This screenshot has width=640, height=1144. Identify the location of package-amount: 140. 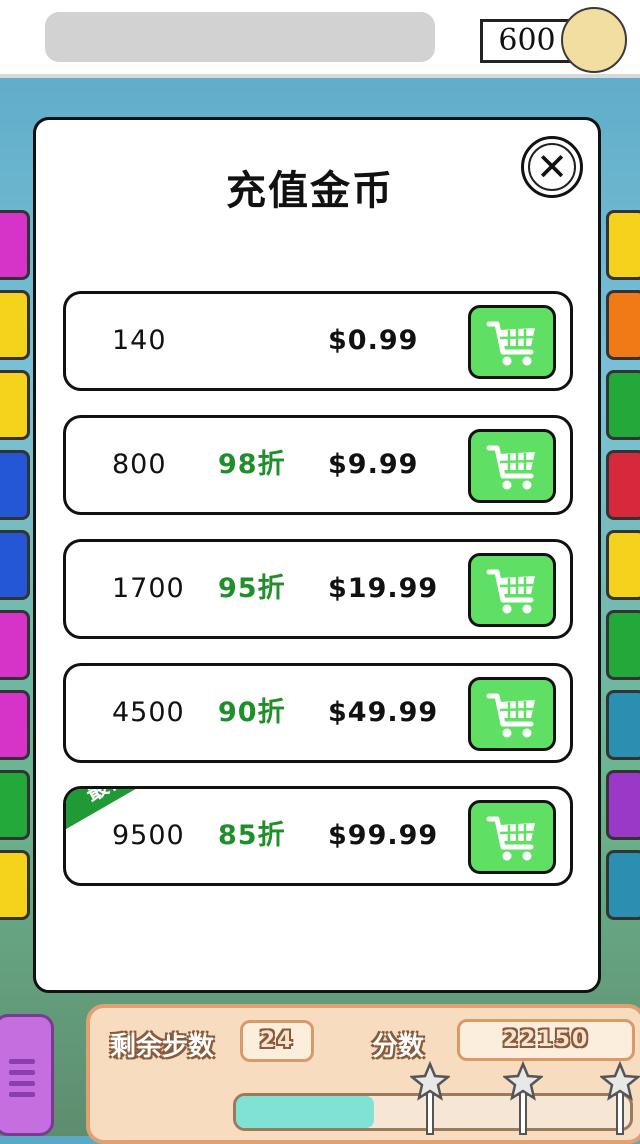
(139, 340).